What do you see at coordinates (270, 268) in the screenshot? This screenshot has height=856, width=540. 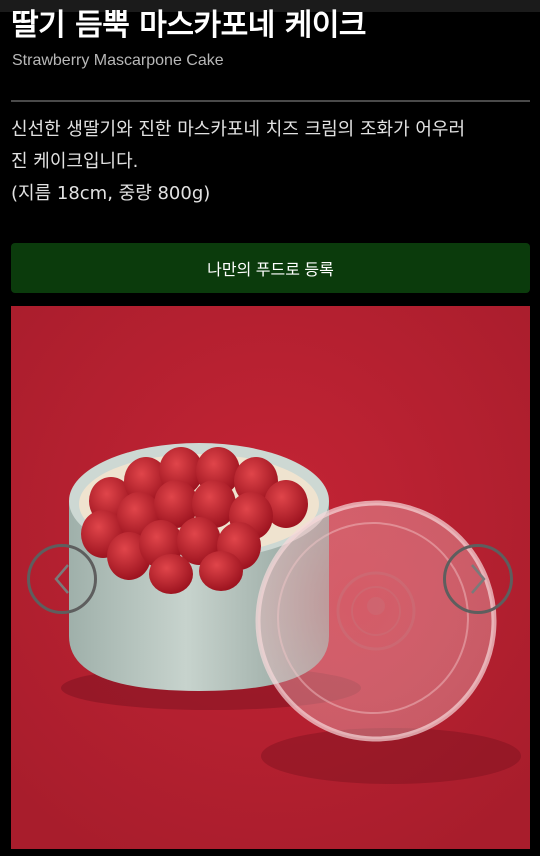 I see `register-my-food-button: 나만의 푸드로 등록` at bounding box center [270, 268].